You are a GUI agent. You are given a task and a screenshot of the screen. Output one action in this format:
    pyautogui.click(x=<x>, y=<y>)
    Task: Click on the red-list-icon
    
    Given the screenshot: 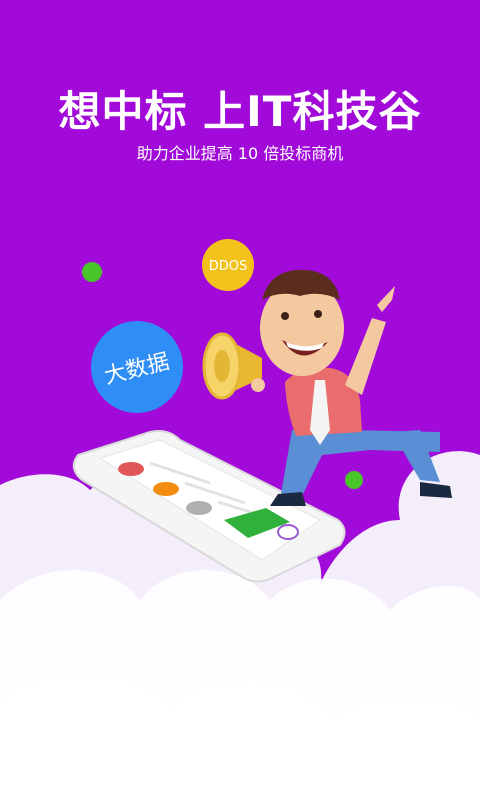 What is the action you would take?
    pyautogui.click(x=131, y=469)
    